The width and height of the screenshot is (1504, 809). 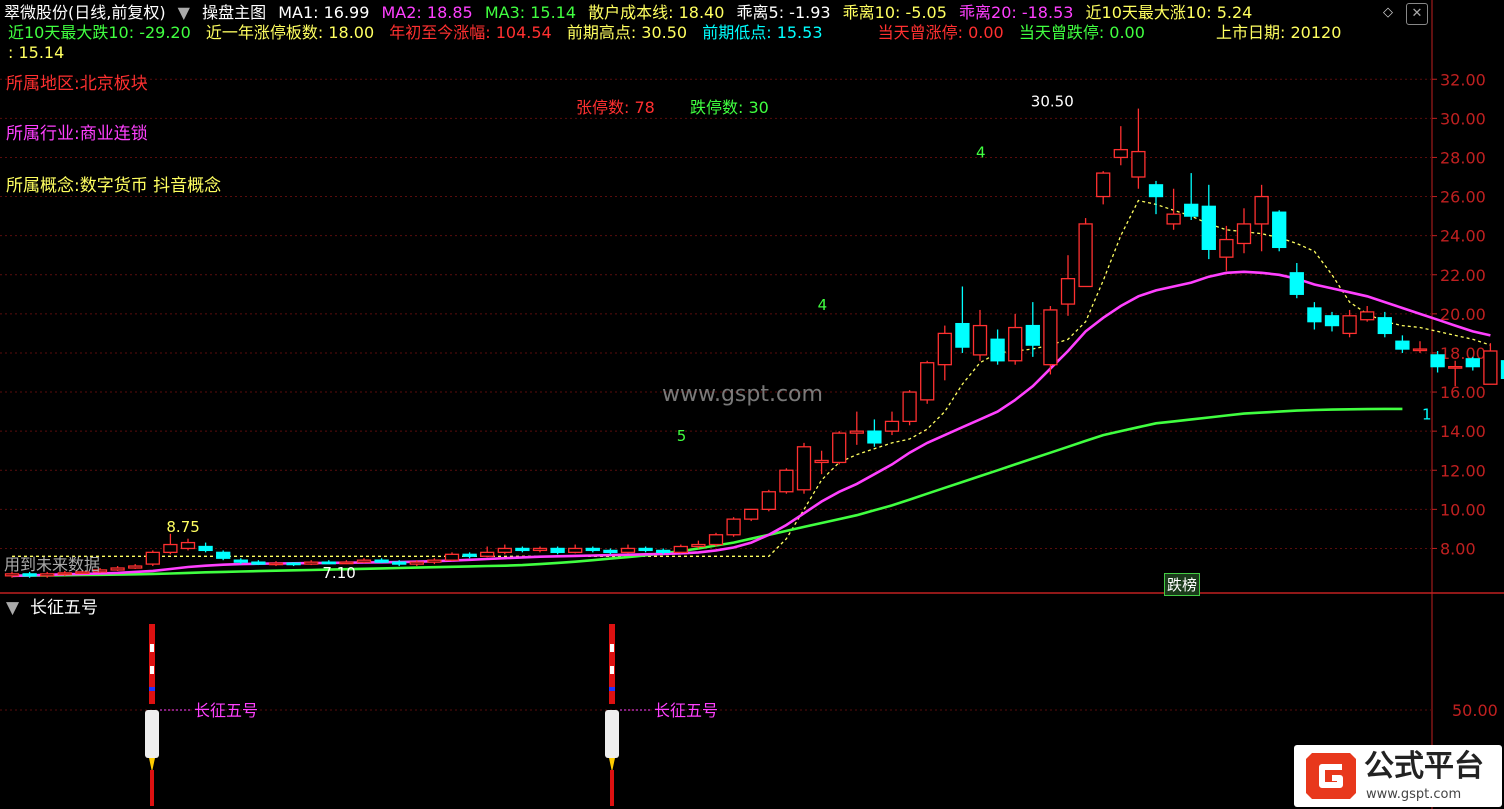 I want to click on rocket-flame, so click(x=612, y=765).